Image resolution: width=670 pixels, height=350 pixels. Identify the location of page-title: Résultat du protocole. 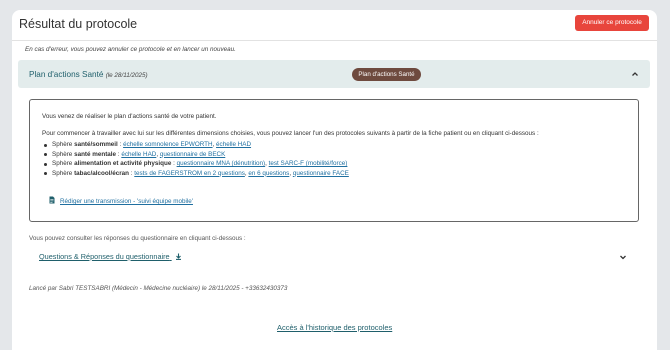
(78, 24).